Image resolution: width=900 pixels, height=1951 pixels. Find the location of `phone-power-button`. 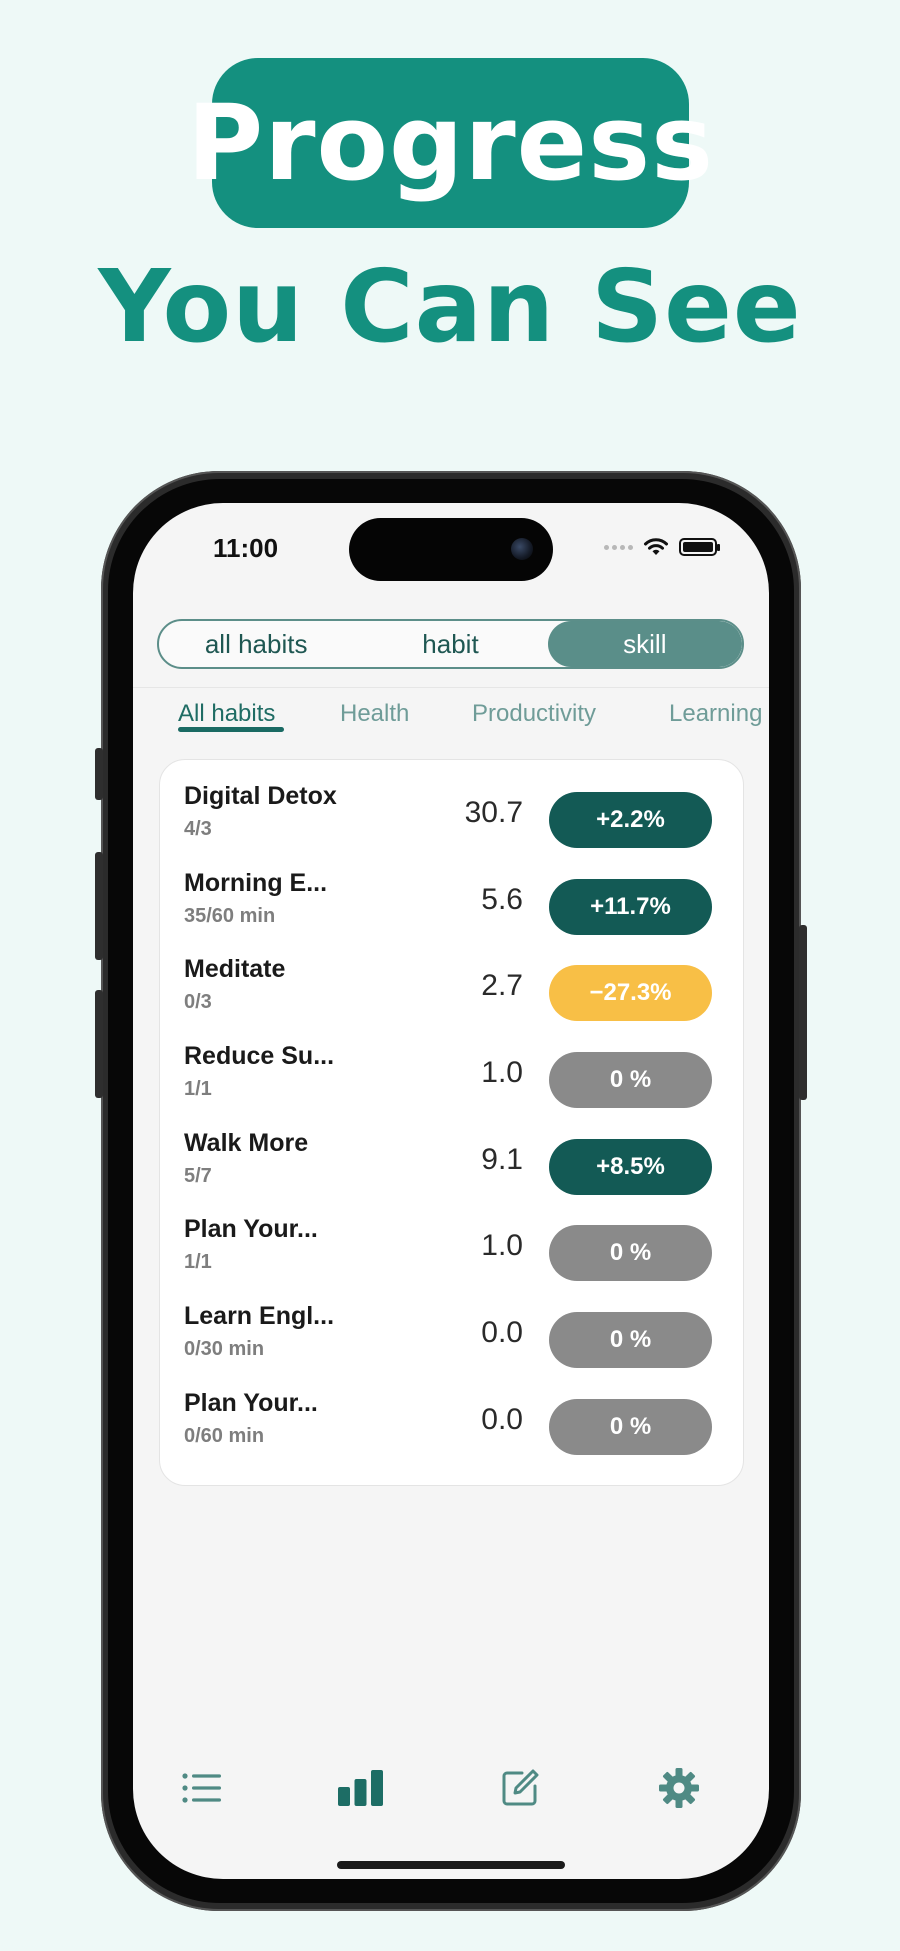

phone-power-button is located at coordinates (803, 1012).